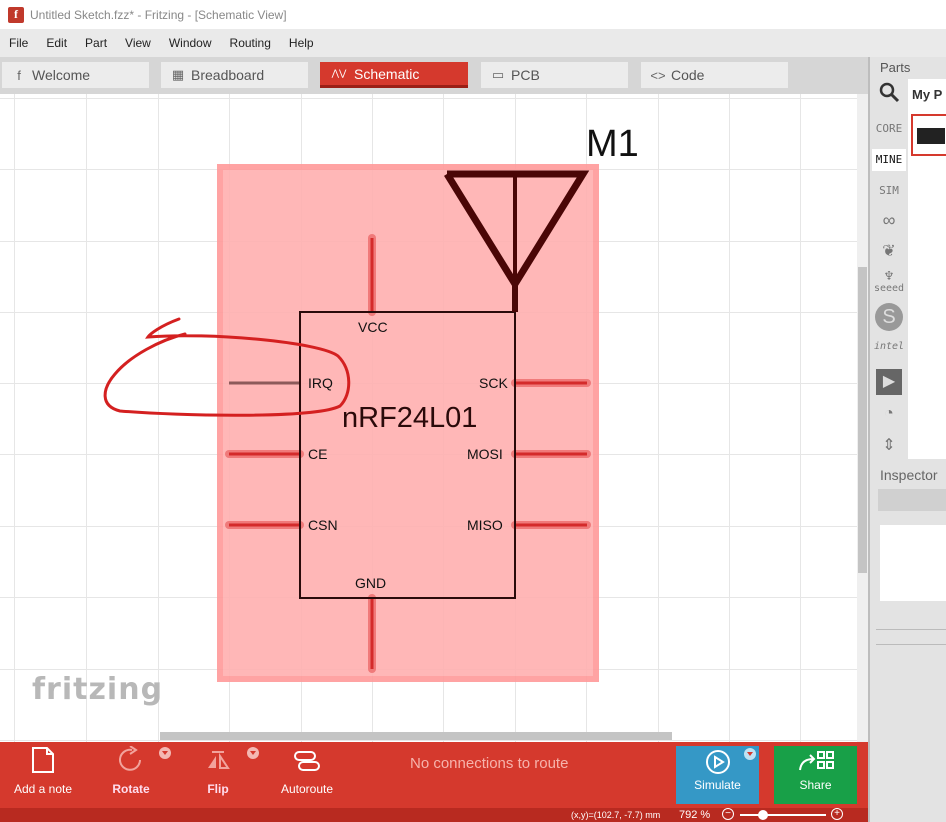 The width and height of the screenshot is (946, 822). What do you see at coordinates (301, 43) in the screenshot?
I see `menu-help: Help` at bounding box center [301, 43].